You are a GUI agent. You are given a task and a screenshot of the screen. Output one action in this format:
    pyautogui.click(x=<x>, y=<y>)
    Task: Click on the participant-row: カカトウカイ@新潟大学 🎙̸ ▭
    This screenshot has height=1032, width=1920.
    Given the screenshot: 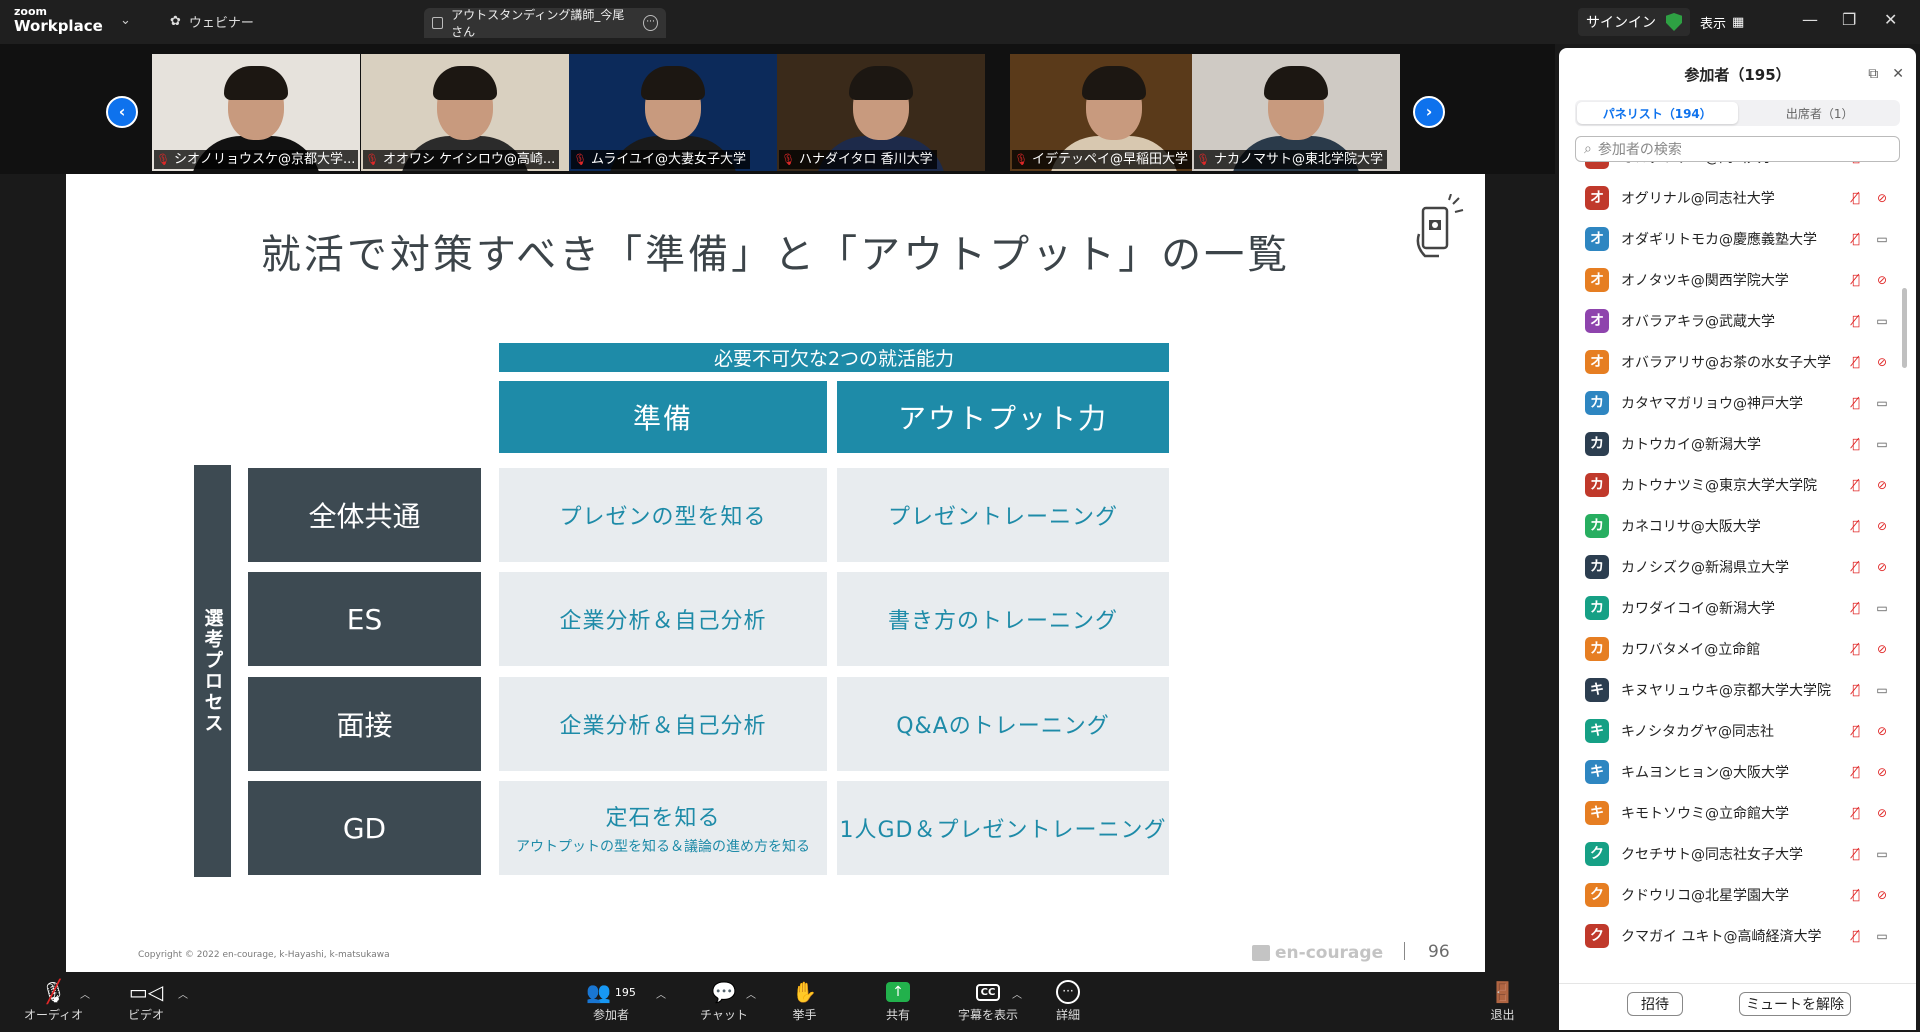 What is the action you would take?
    pyautogui.click(x=1740, y=444)
    